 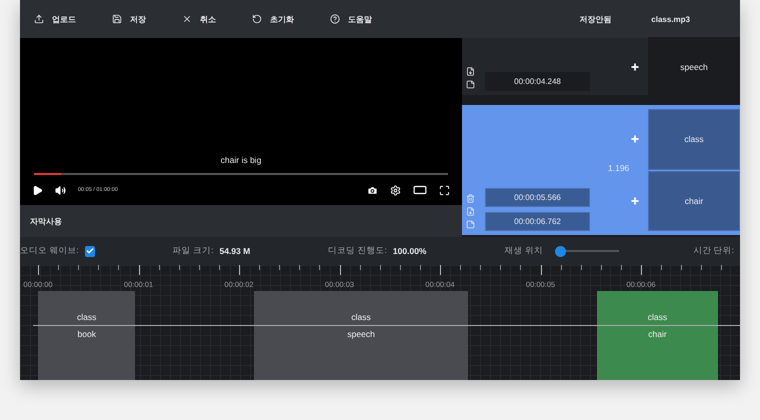 I want to click on upload-icon, so click(x=39, y=19).